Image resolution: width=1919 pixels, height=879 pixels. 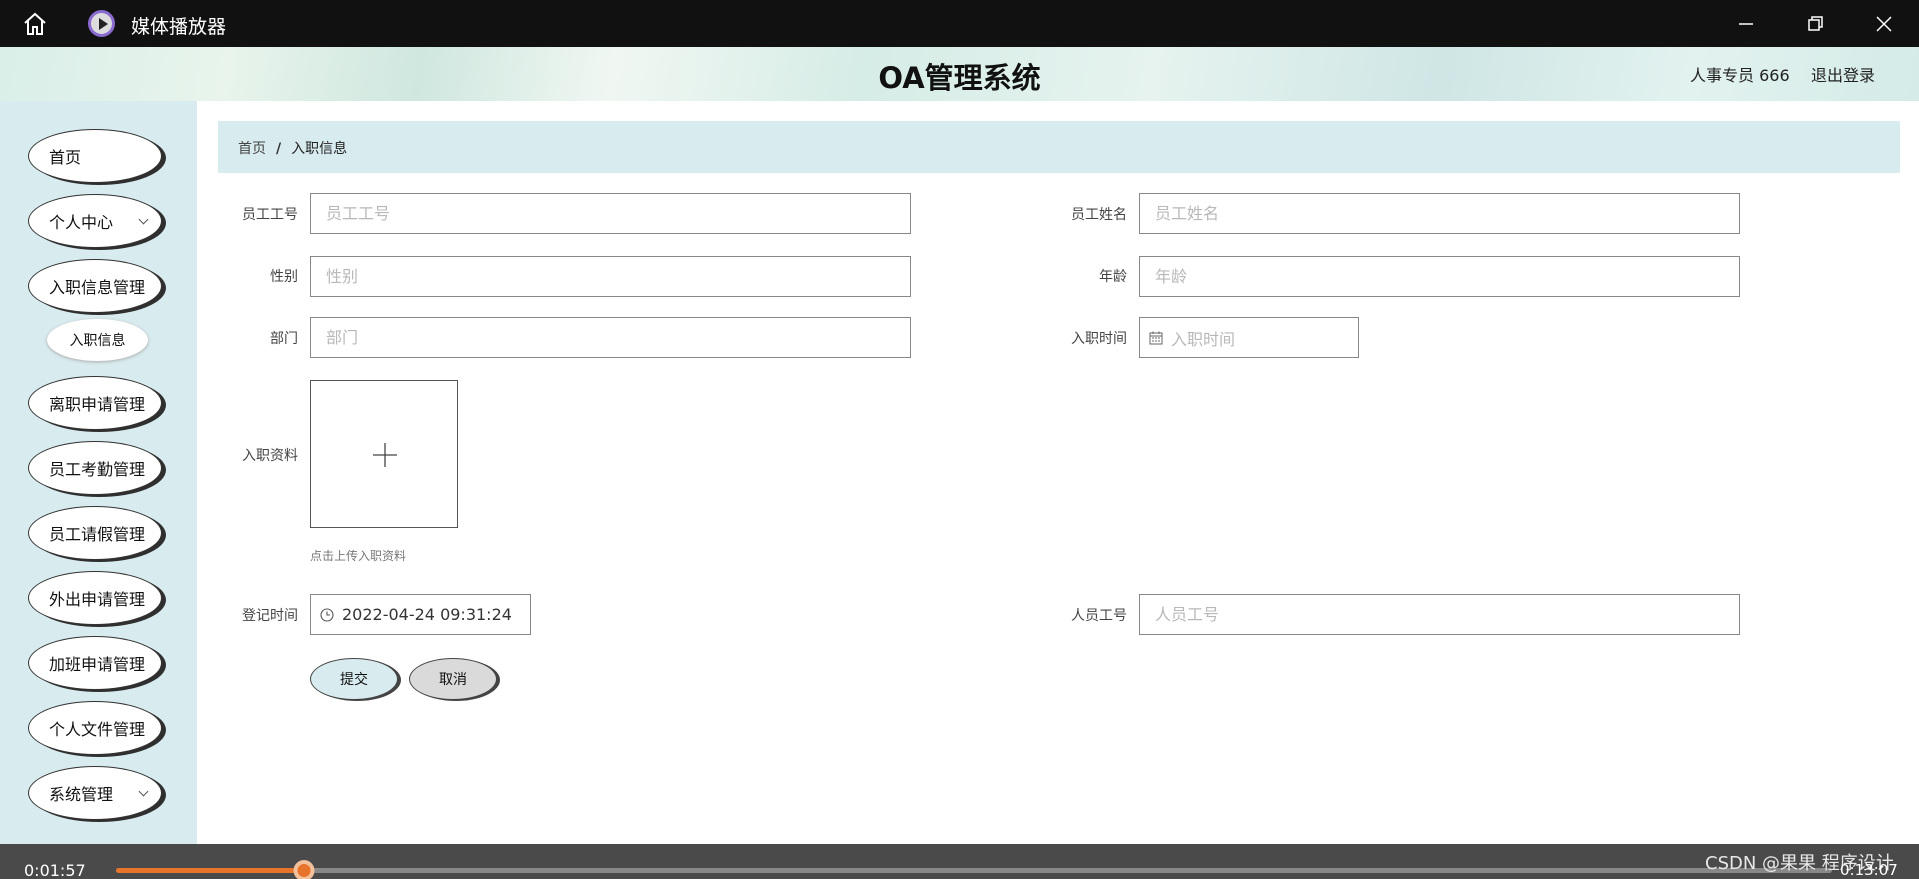 What do you see at coordinates (284, 277) in the screenshot?
I see `gender-label: 性别` at bounding box center [284, 277].